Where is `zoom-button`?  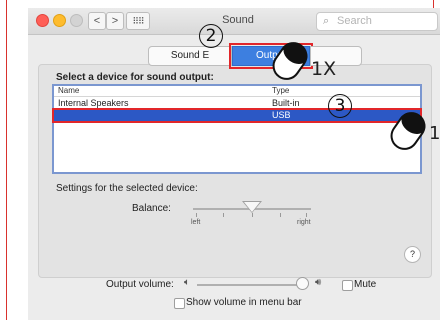 zoom-button is located at coordinates (76, 20).